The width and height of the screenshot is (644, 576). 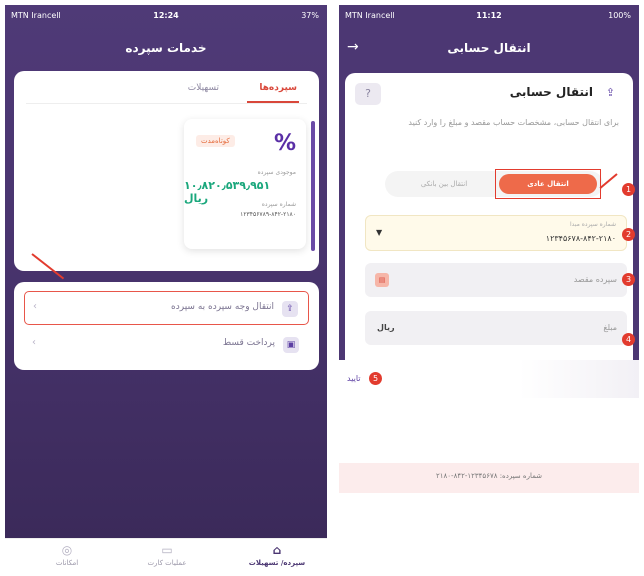 I want to click on page-title: خدمات سپرده, so click(x=166, y=48).